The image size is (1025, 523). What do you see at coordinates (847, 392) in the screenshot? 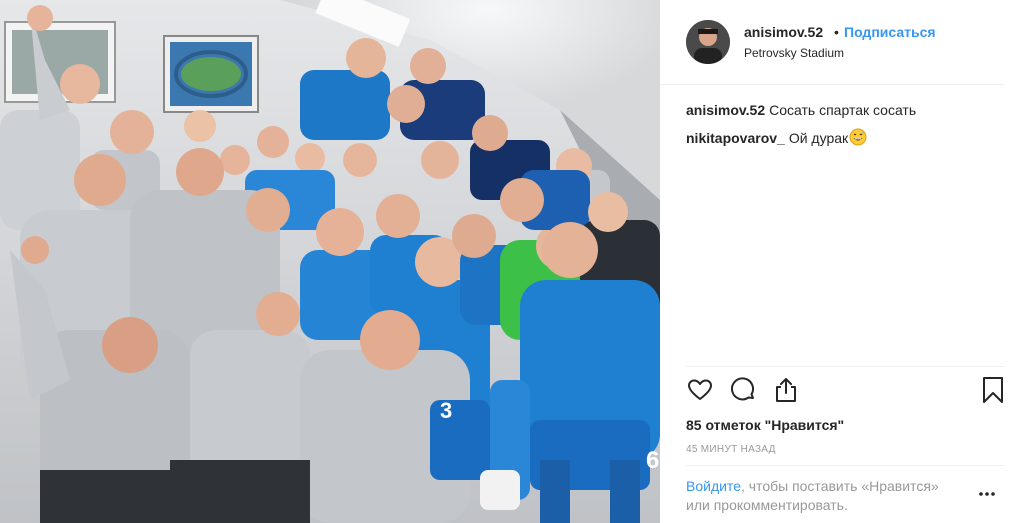
I see `action-bar` at bounding box center [847, 392].